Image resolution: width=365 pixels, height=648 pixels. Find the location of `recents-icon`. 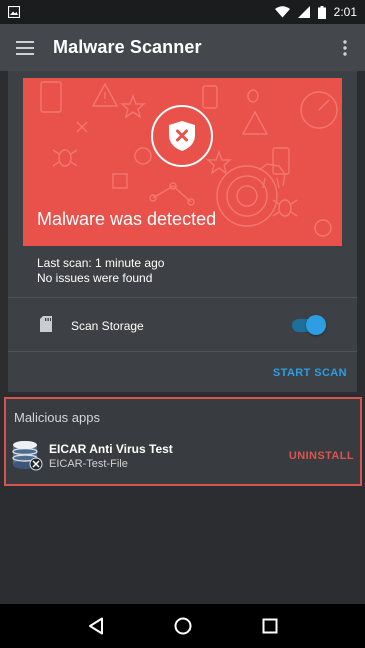

recents-icon is located at coordinates (270, 626).